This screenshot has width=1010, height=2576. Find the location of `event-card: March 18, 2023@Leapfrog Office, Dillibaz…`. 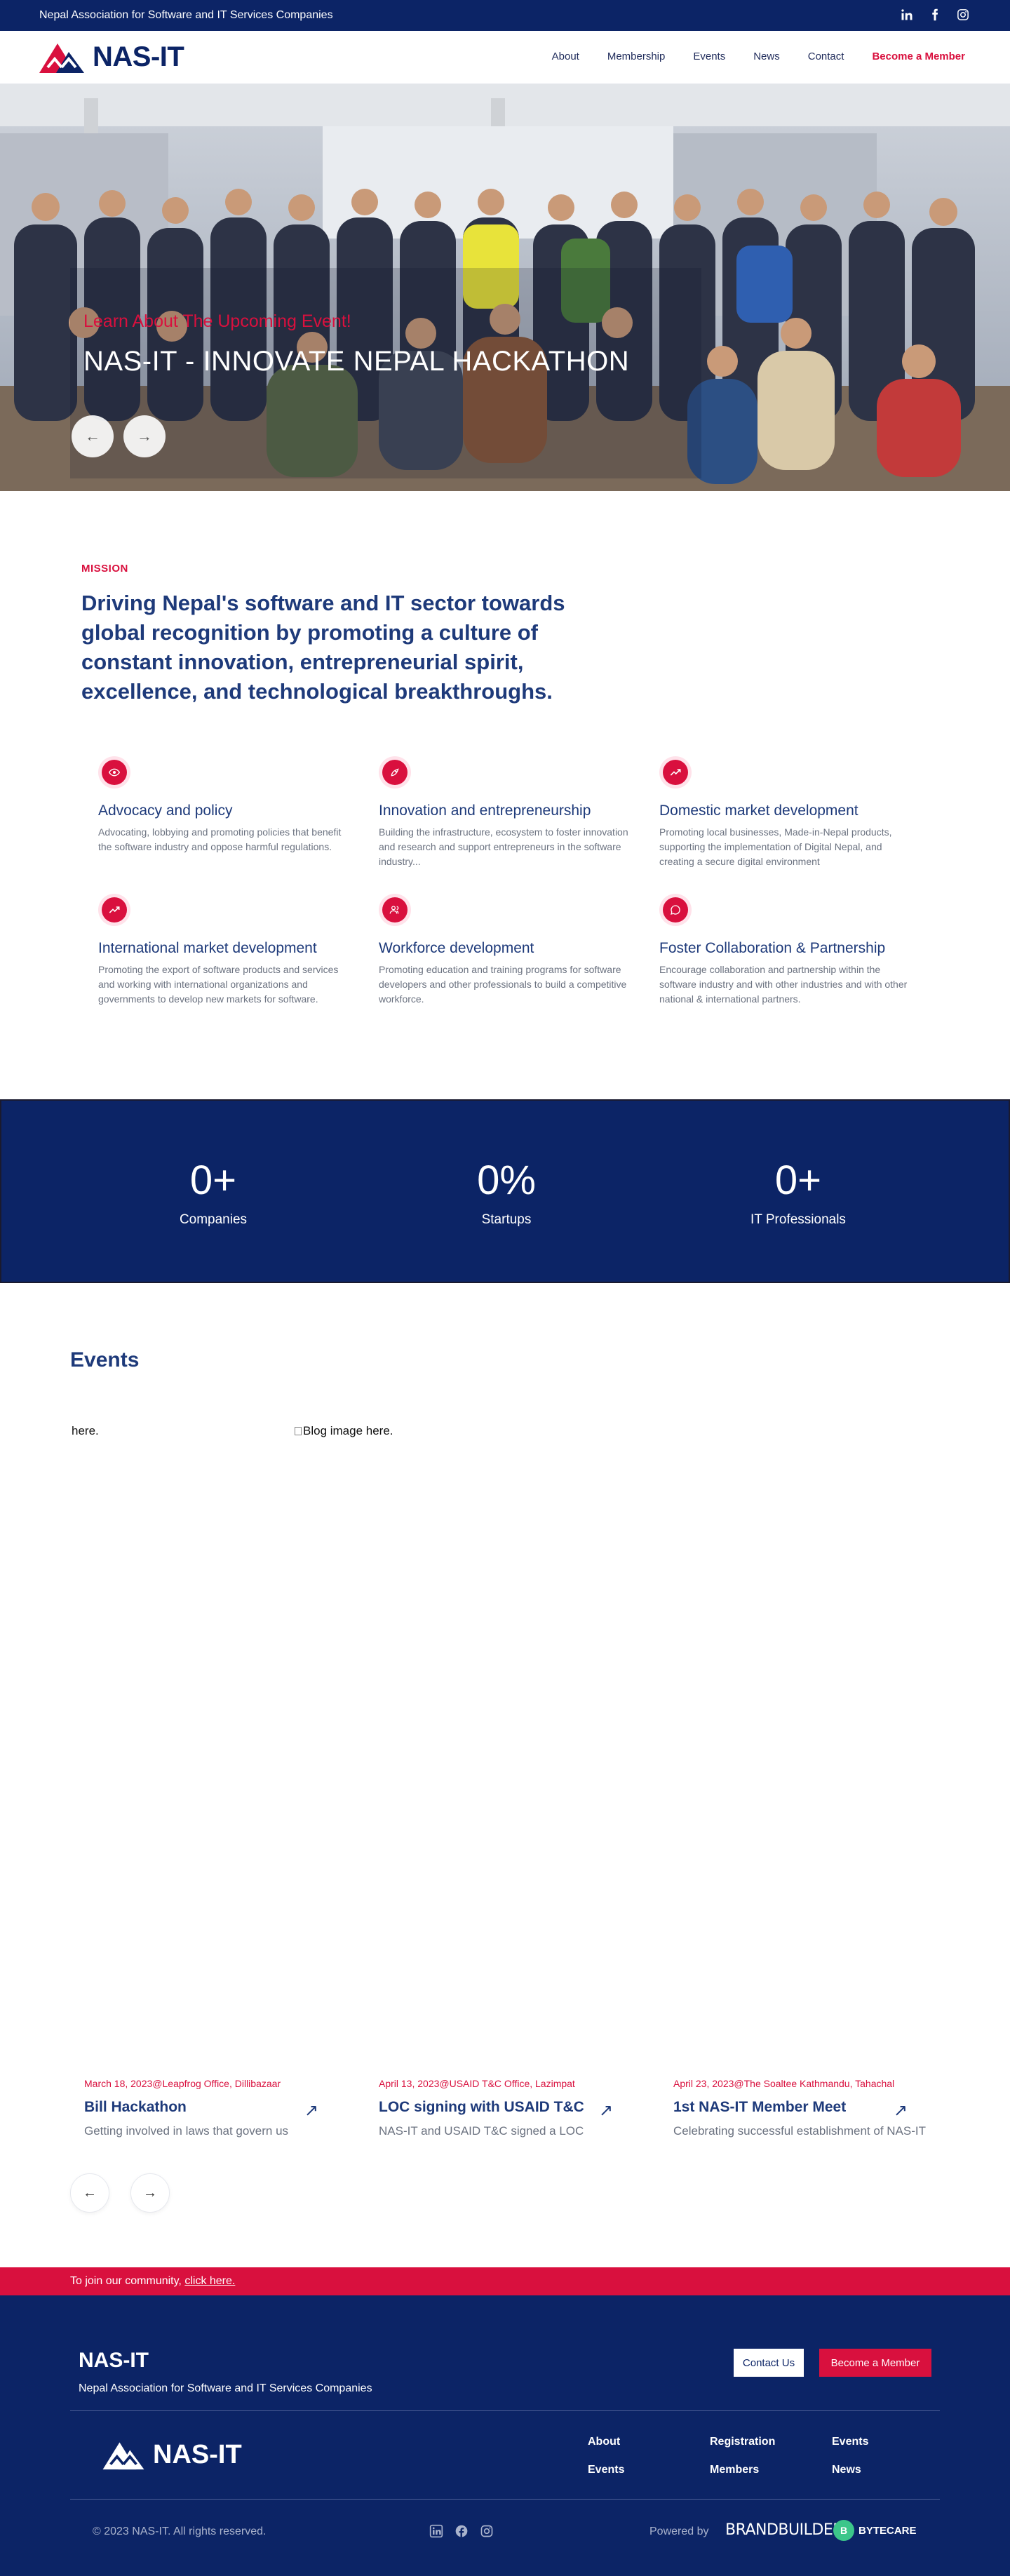

event-card: March 18, 2023@Leapfrog Office, Dillibaz… is located at coordinates (201, 2104).